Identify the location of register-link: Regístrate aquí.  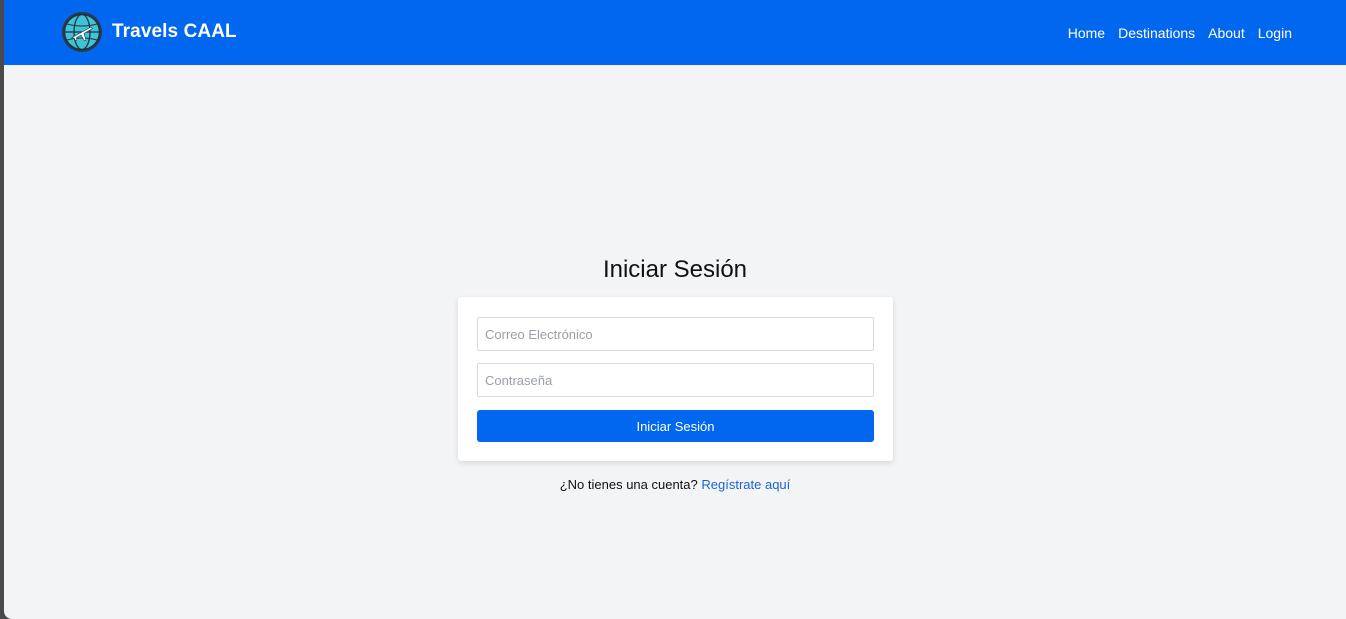
(745, 484).